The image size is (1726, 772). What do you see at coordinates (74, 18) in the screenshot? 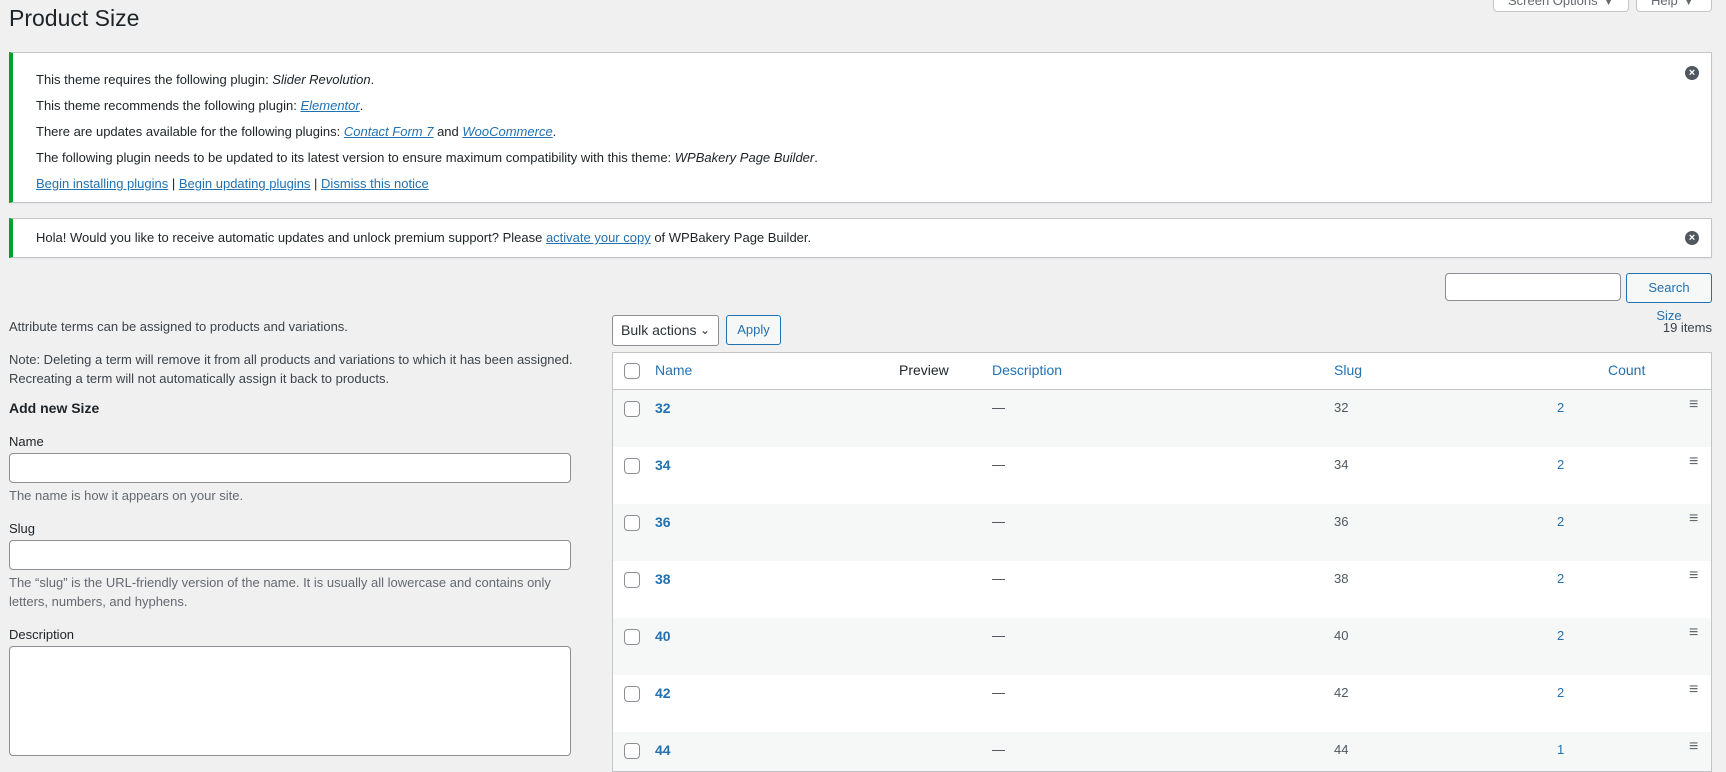
I see `page-title: Product Size` at bounding box center [74, 18].